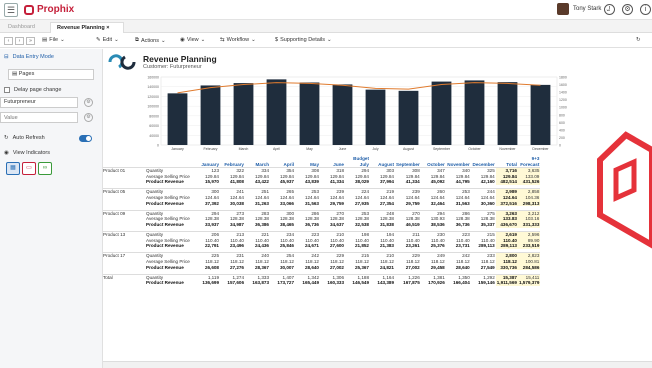 The width and height of the screenshot is (652, 368). What do you see at coordinates (32, 90) in the screenshot?
I see `delay-page-change: Delay page change` at bounding box center [32, 90].